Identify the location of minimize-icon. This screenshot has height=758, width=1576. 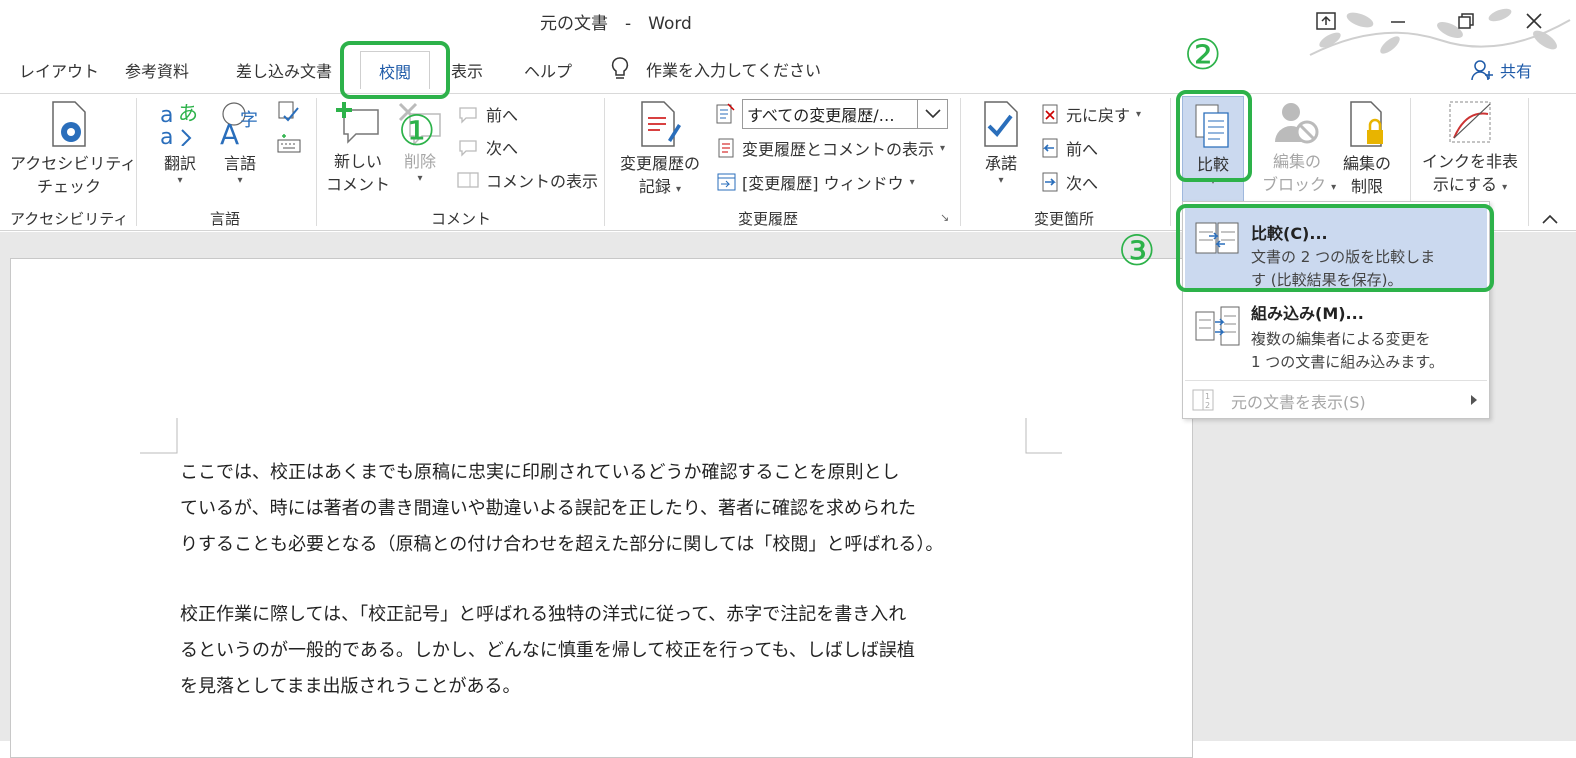
(1398, 22).